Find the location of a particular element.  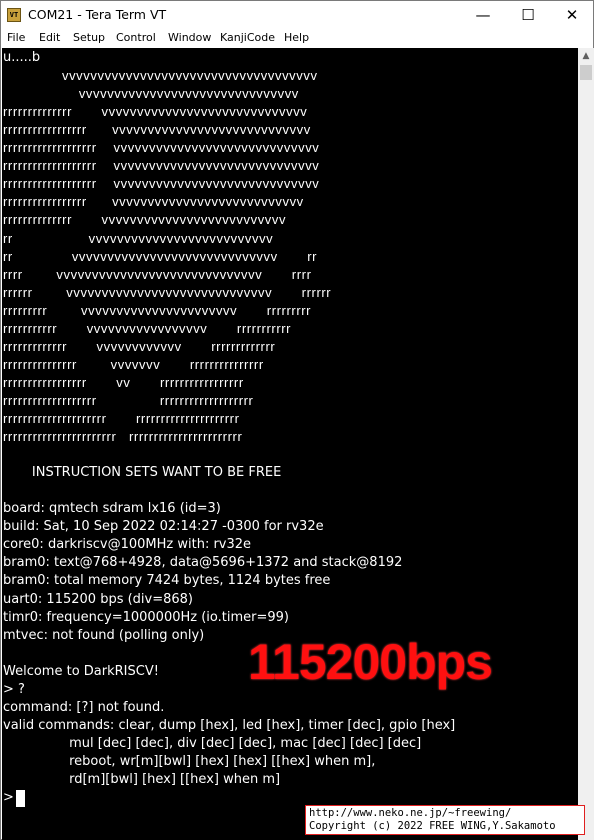

terminal-line: vvvvvvvvvvvvvvvvvvvvvvvvvvvvvvvvvvvv is located at coordinates (160, 76).